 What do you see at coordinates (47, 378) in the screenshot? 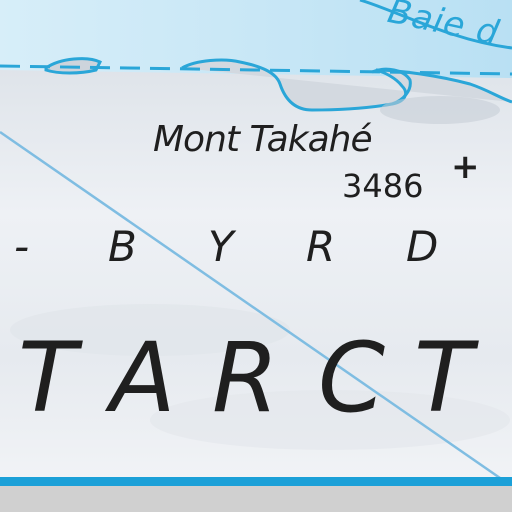
I see `continent-letter-t1: T` at bounding box center [47, 378].